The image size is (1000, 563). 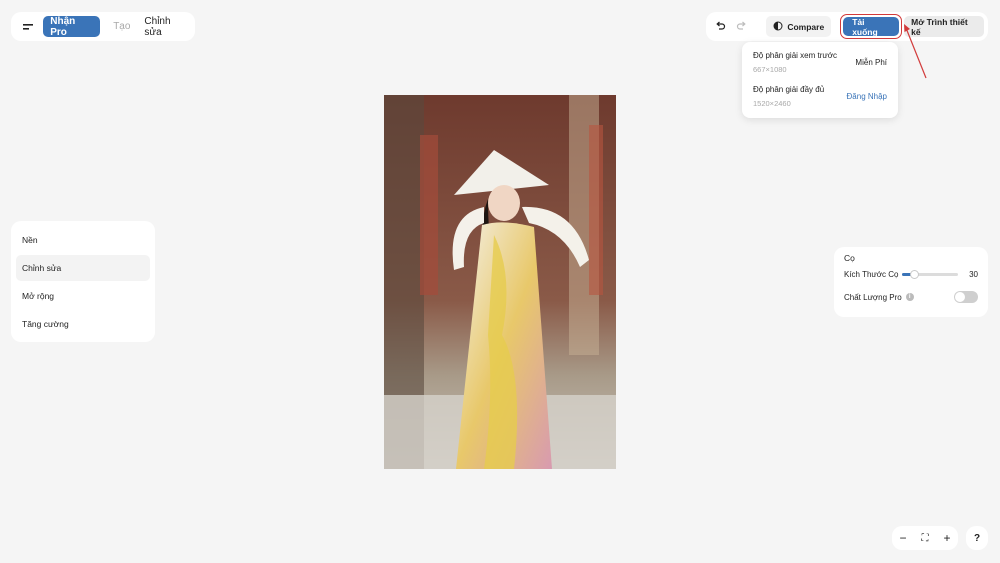 I want to click on undo-icon, so click(x=720, y=27).